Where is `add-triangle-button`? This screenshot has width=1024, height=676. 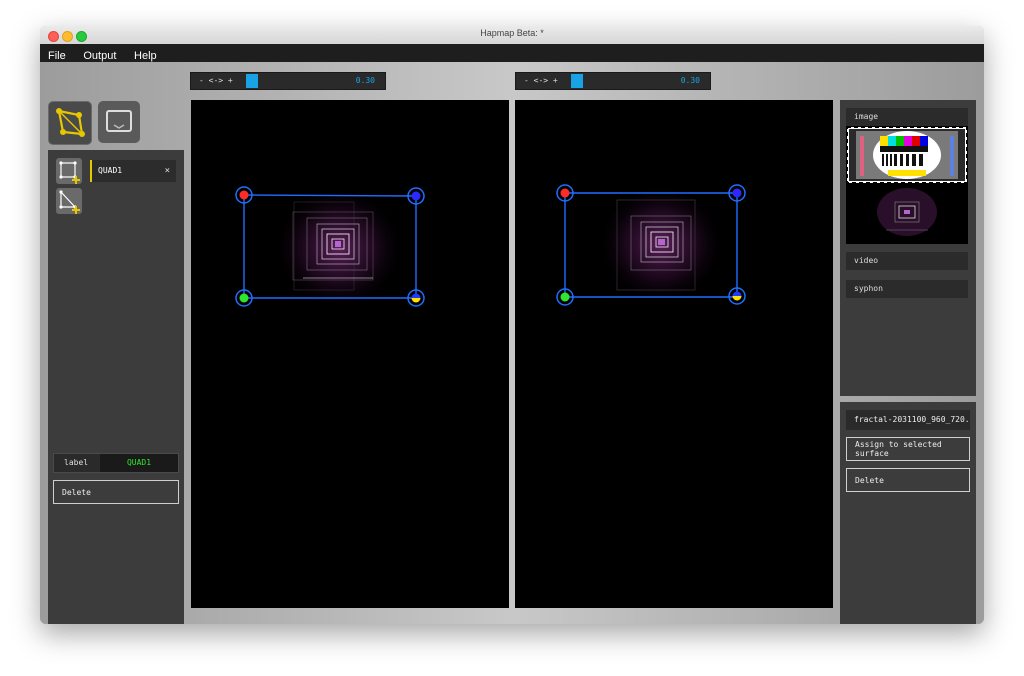 add-triangle-button is located at coordinates (69, 201).